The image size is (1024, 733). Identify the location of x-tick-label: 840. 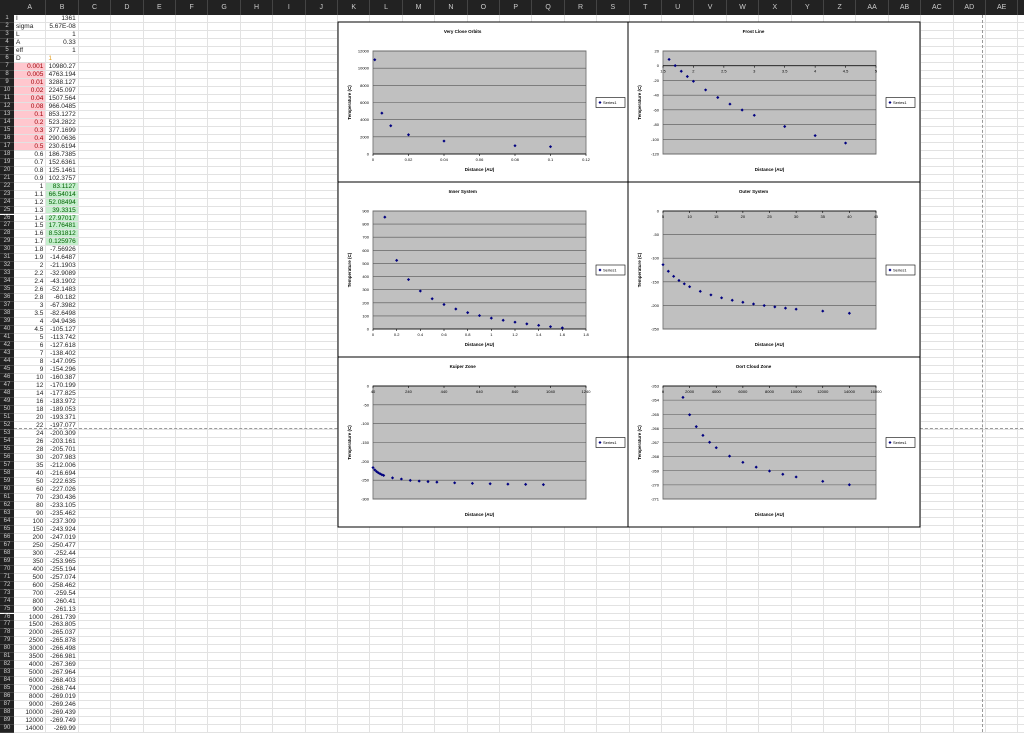
(515, 391).